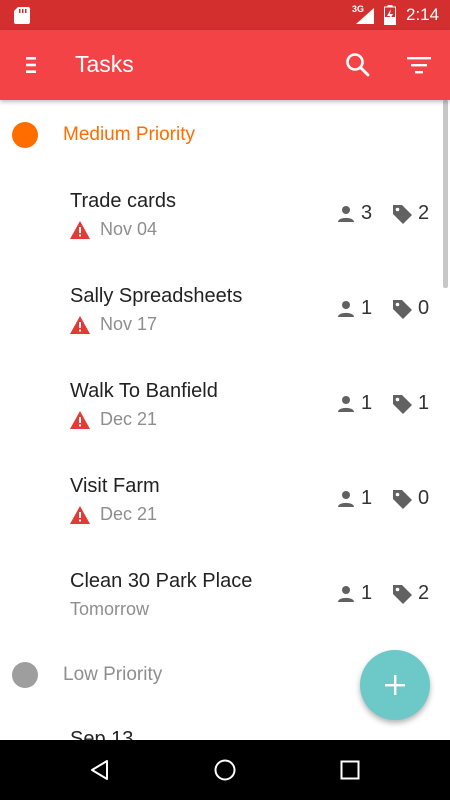 This screenshot has width=450, height=800. I want to click on status-bar: 3G 2:14, so click(225, 15).